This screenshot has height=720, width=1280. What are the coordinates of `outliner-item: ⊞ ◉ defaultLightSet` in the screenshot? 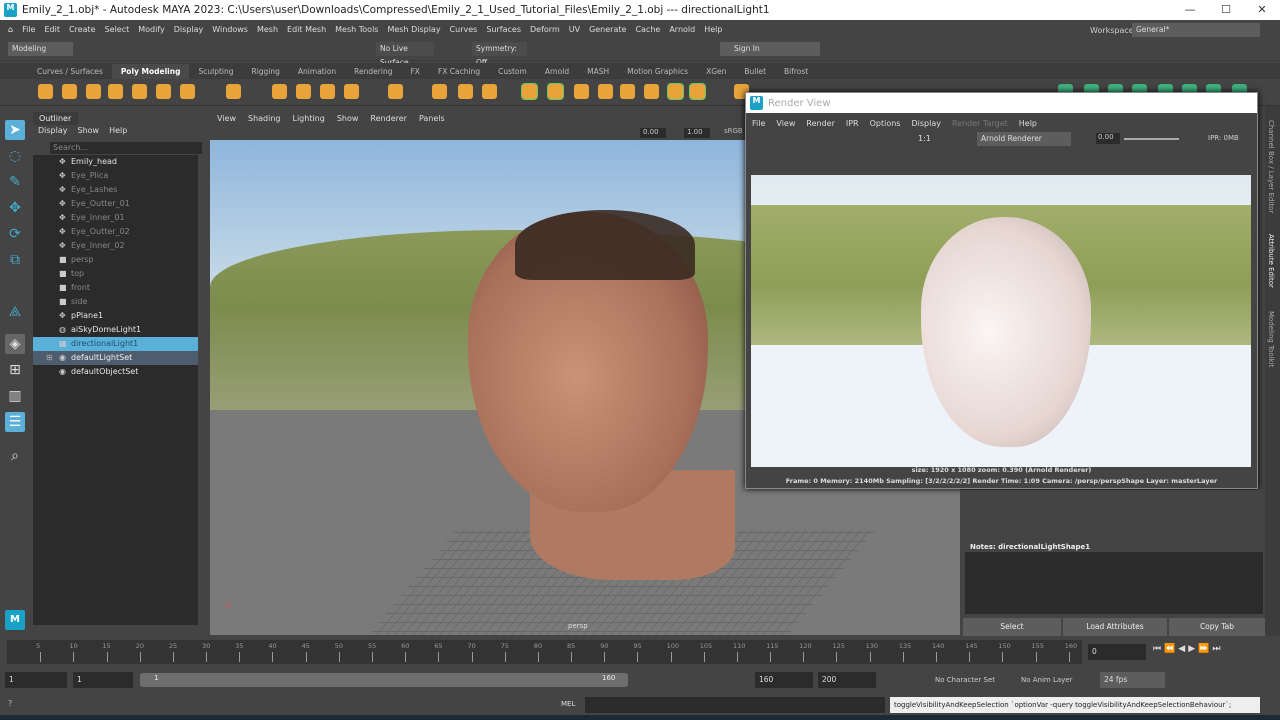 It's located at (115, 358).